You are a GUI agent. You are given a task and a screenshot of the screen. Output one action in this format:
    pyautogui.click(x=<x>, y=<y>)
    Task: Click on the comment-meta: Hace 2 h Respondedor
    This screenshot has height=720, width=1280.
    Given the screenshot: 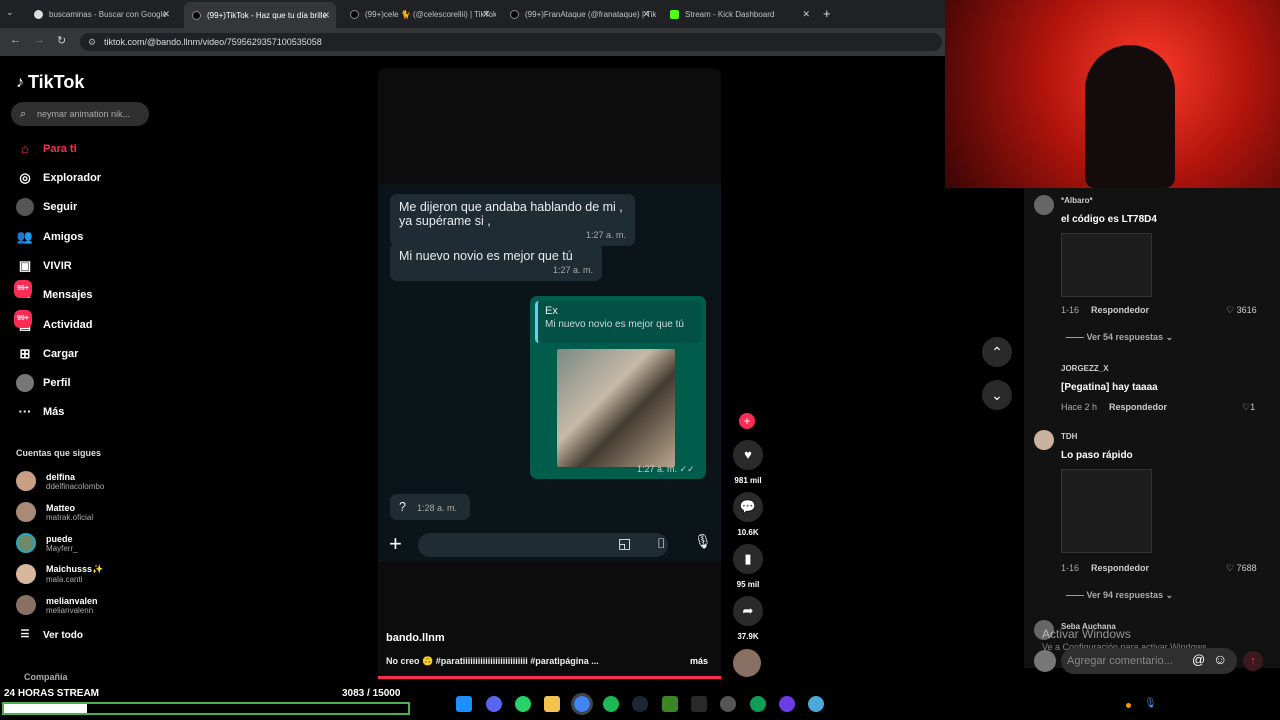 What is the action you would take?
    pyautogui.click(x=1114, y=407)
    